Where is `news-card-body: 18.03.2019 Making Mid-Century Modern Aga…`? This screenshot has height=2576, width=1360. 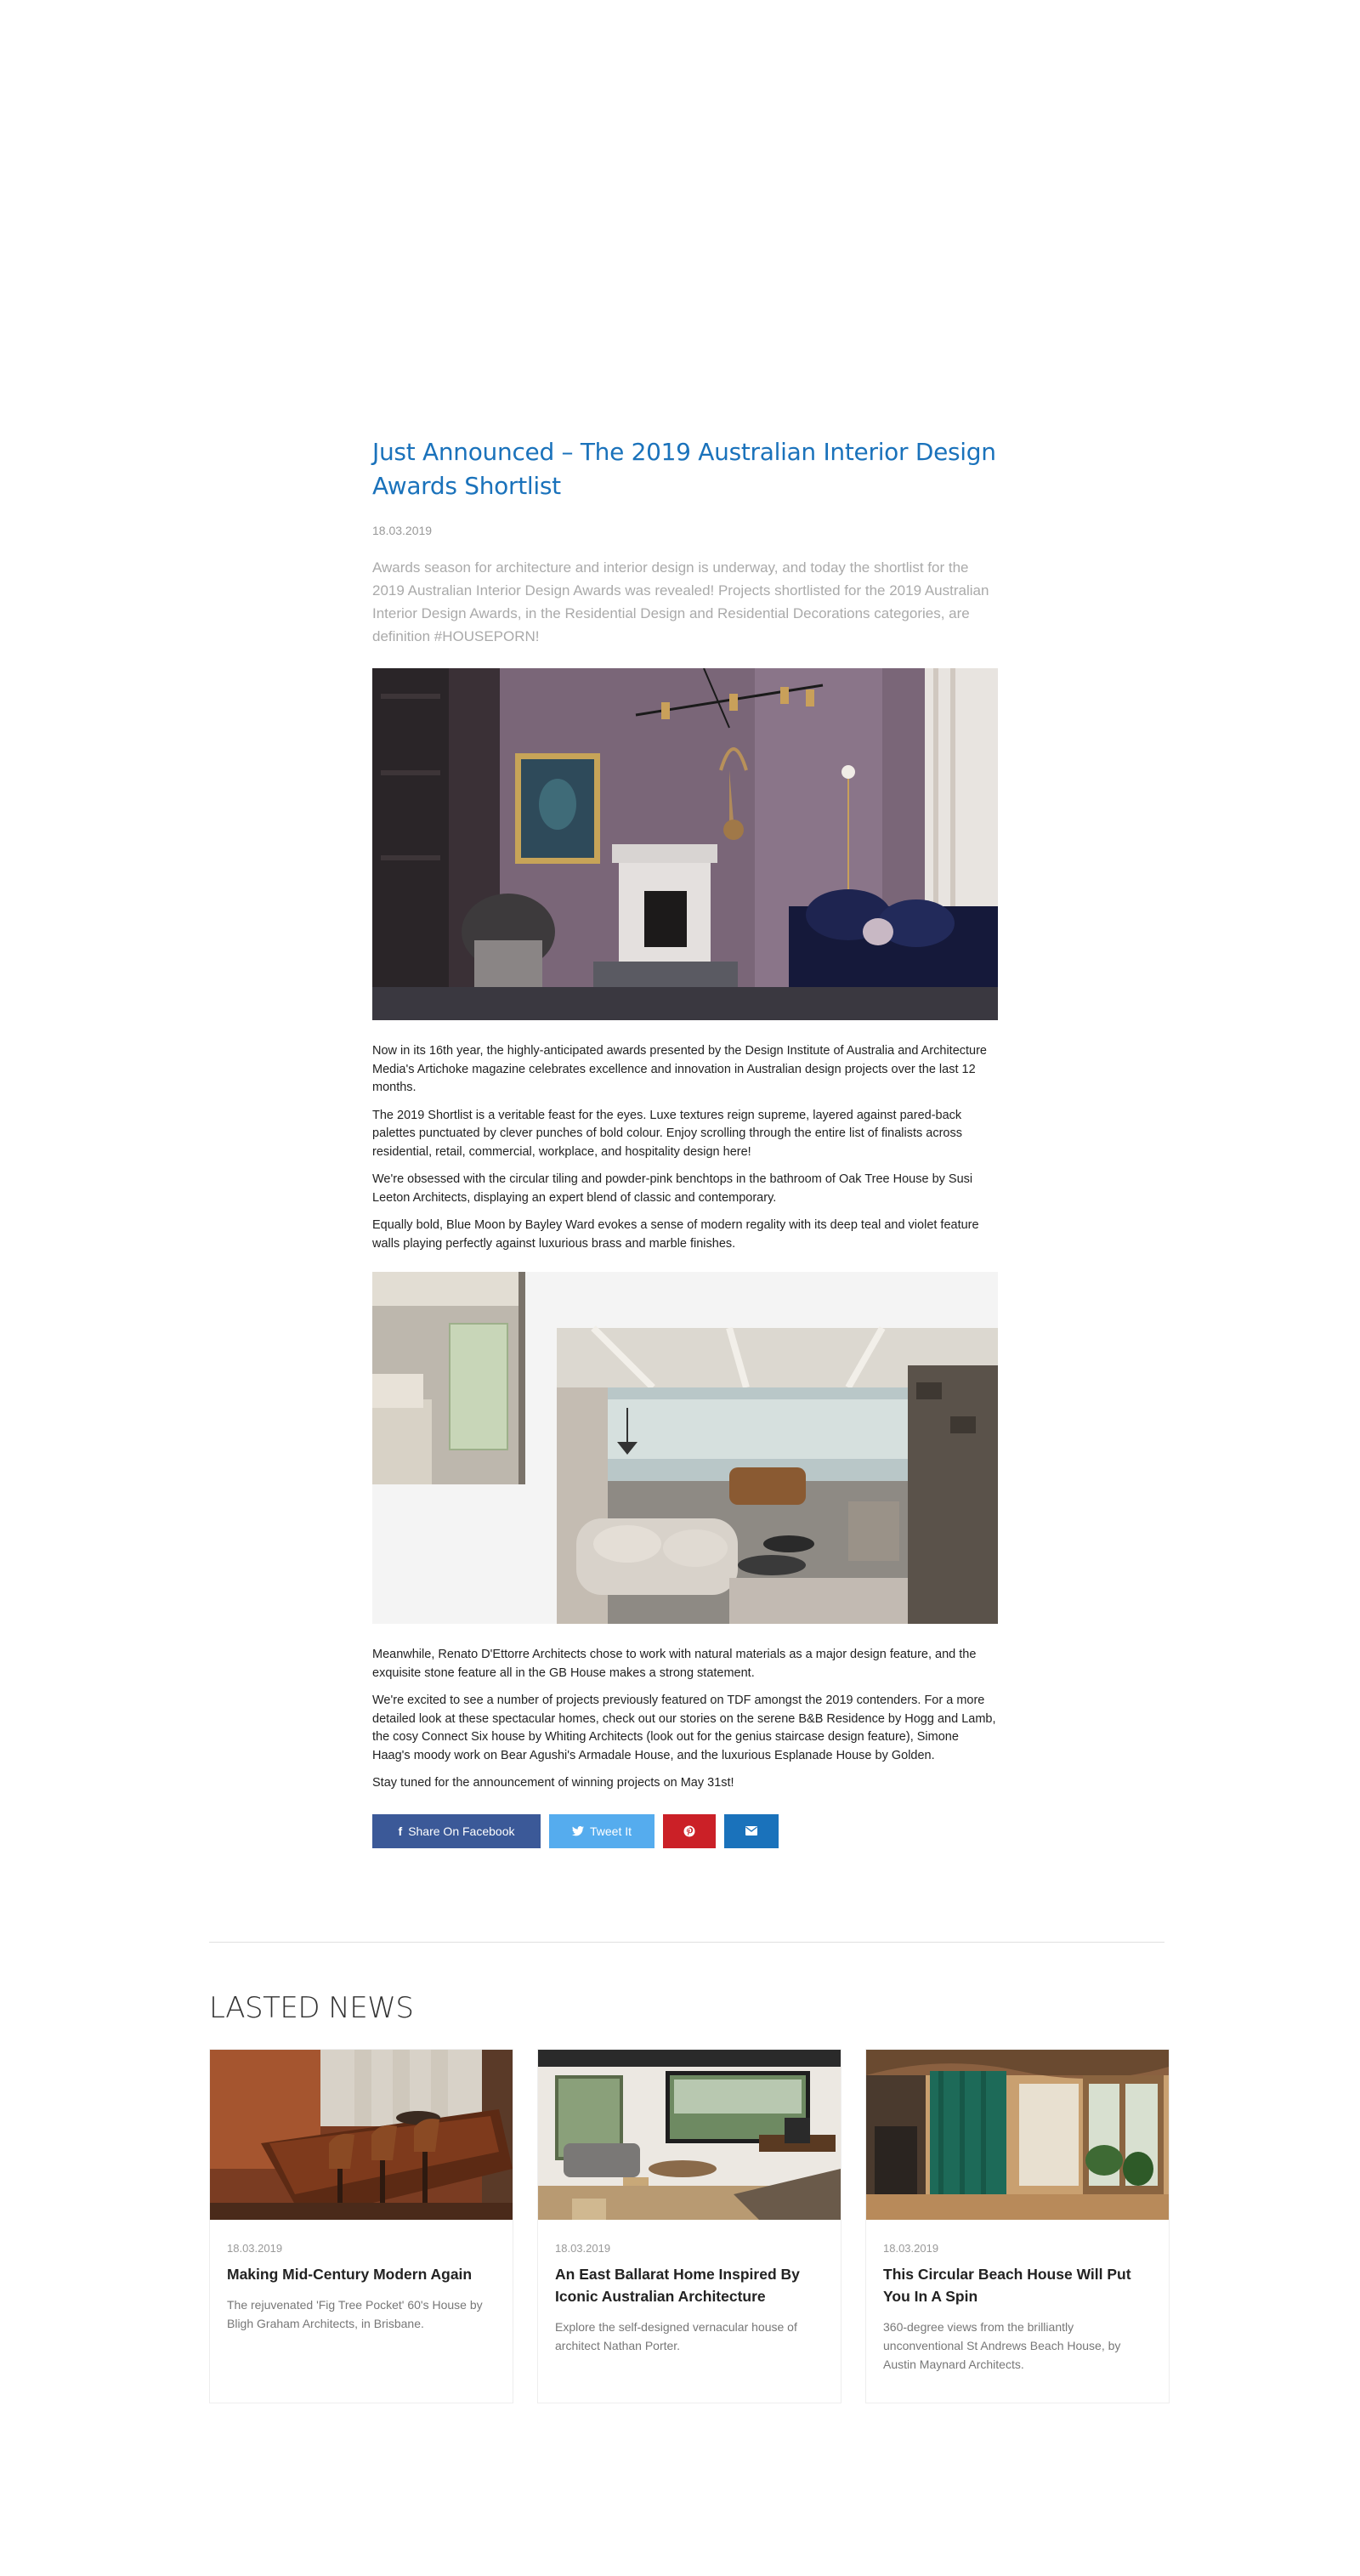 news-card-body: 18.03.2019 Making Mid-Century Modern Aga… is located at coordinates (361, 2277).